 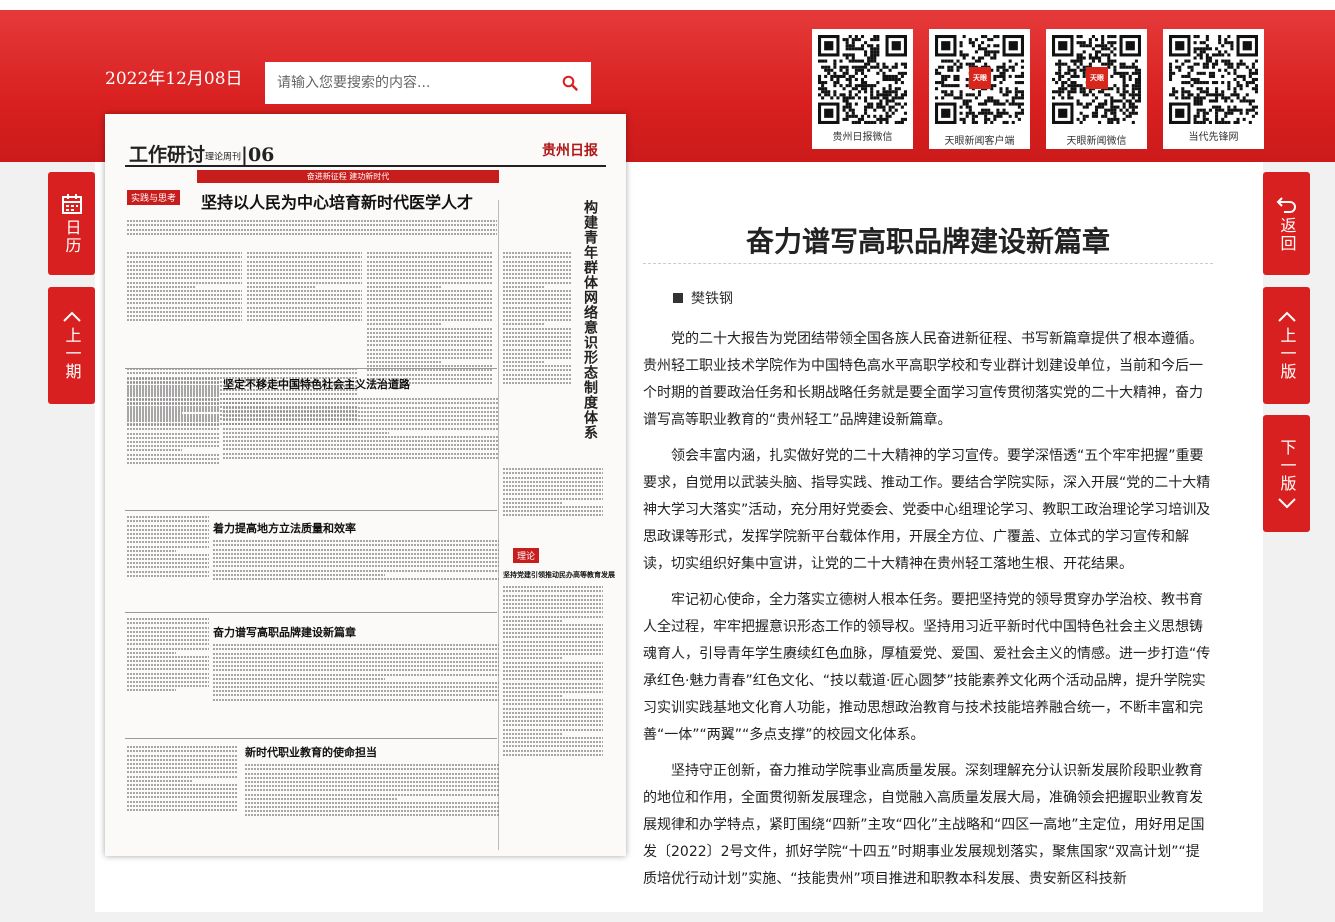 I want to click on search-icon, so click(x=570, y=83).